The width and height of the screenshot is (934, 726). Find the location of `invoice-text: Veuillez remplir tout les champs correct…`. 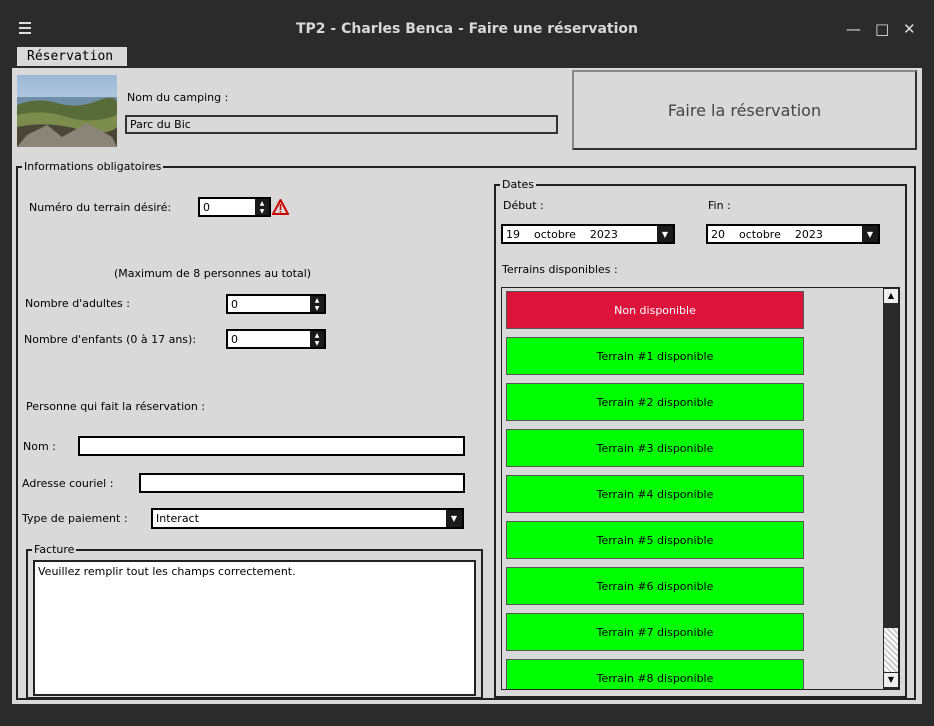

invoice-text: Veuillez remplir tout les champs correct… is located at coordinates (167, 571).